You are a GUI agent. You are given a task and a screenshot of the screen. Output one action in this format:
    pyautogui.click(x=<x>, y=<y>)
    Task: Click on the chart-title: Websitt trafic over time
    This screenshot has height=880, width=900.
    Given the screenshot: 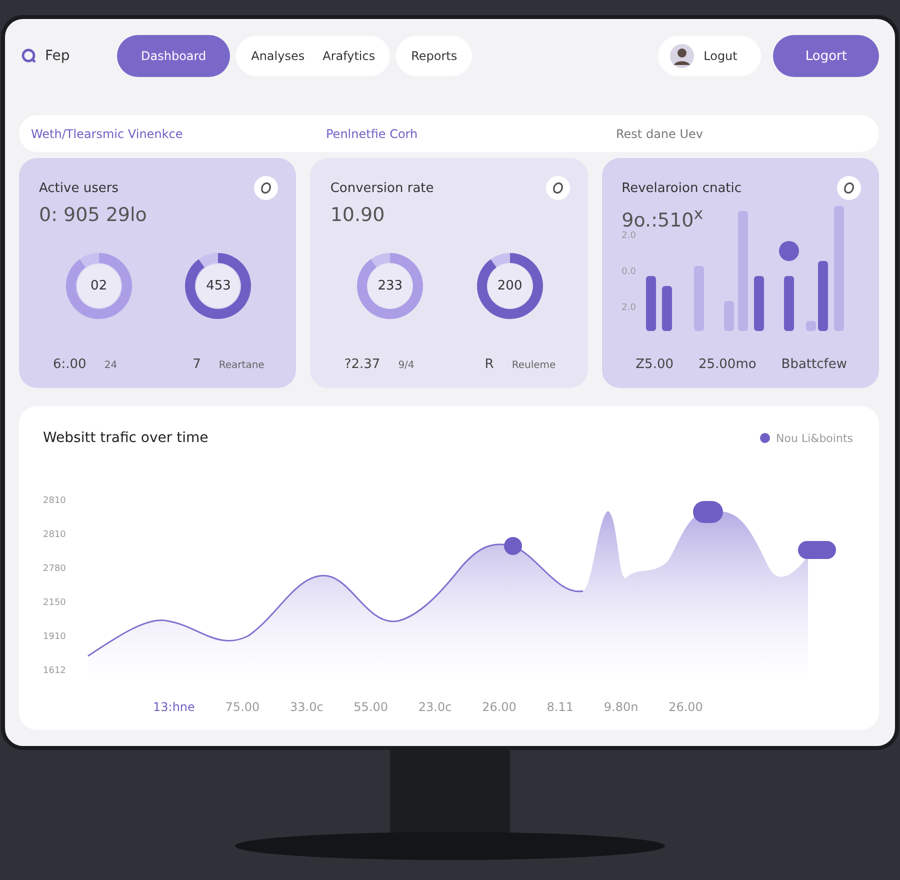 What is the action you would take?
    pyautogui.click(x=125, y=438)
    